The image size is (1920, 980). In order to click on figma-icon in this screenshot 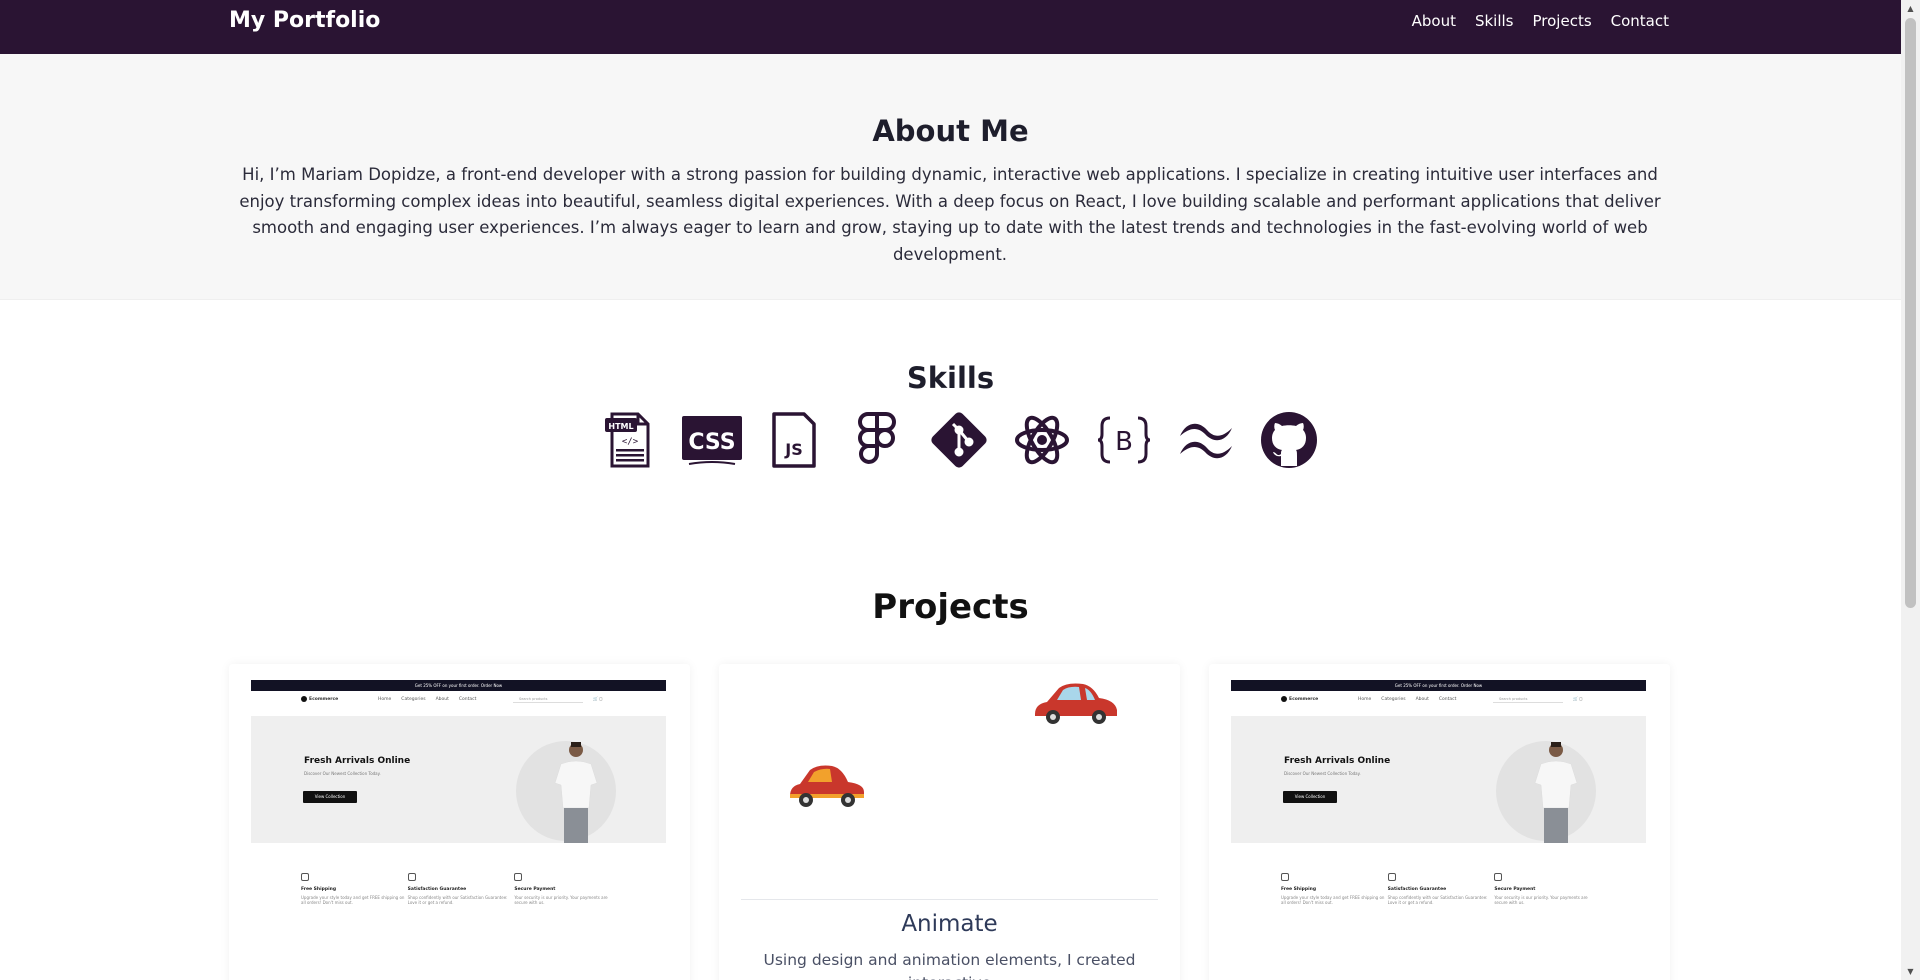, I will do `click(877, 440)`.